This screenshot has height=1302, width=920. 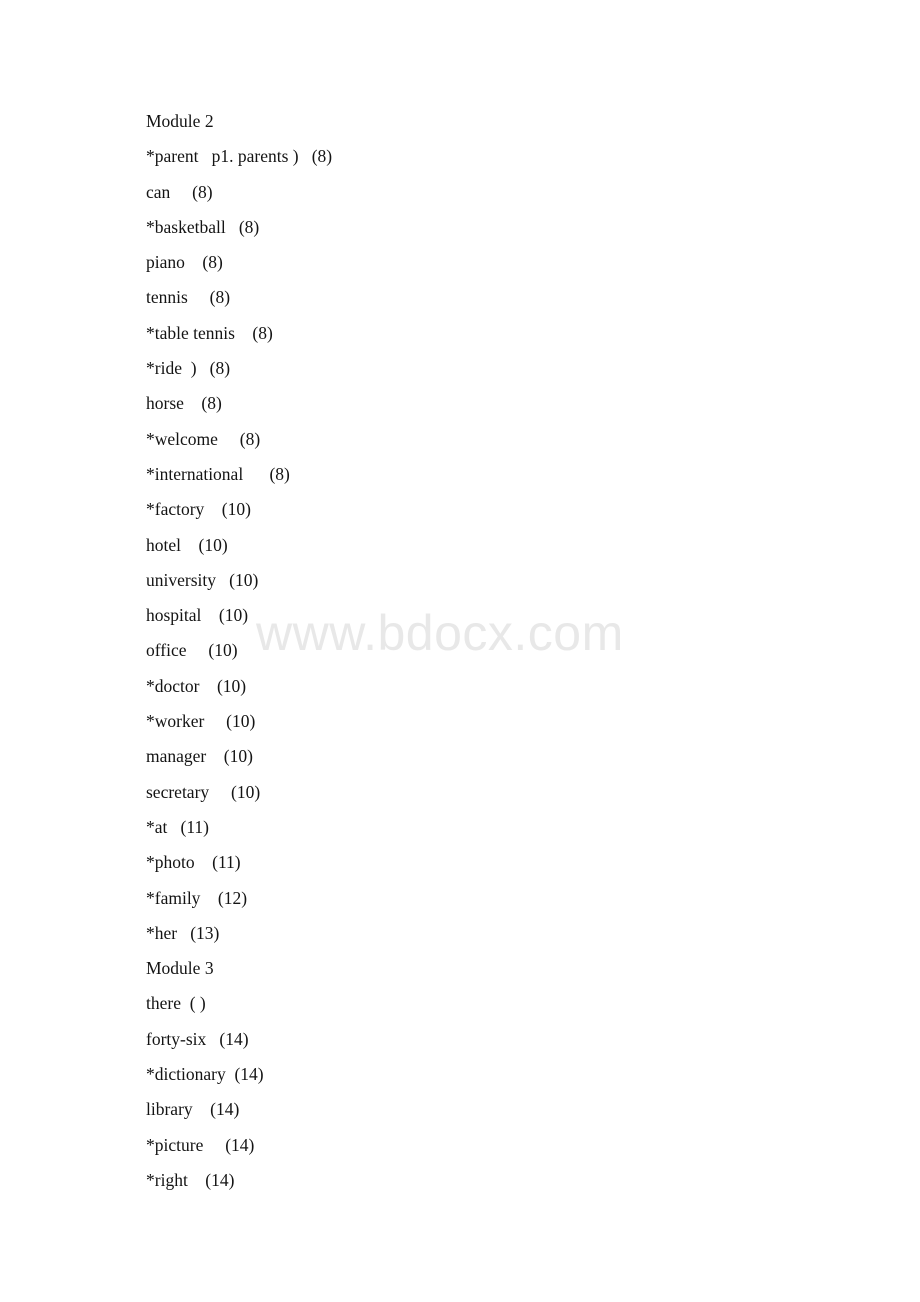 What do you see at coordinates (188, 368) in the screenshot?
I see `document-line: *ride ) (8)` at bounding box center [188, 368].